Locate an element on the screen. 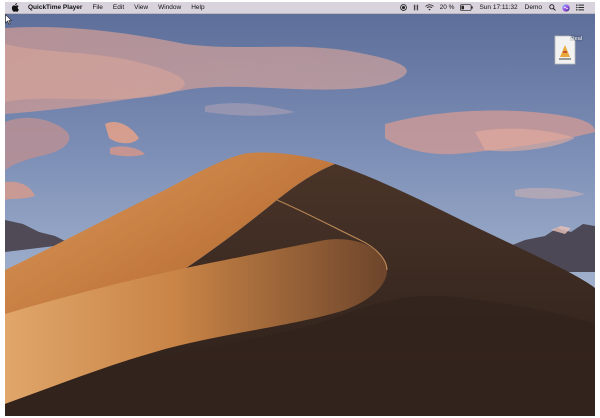 This screenshot has height=418, width=600. notification-center-icon is located at coordinates (580, 7).